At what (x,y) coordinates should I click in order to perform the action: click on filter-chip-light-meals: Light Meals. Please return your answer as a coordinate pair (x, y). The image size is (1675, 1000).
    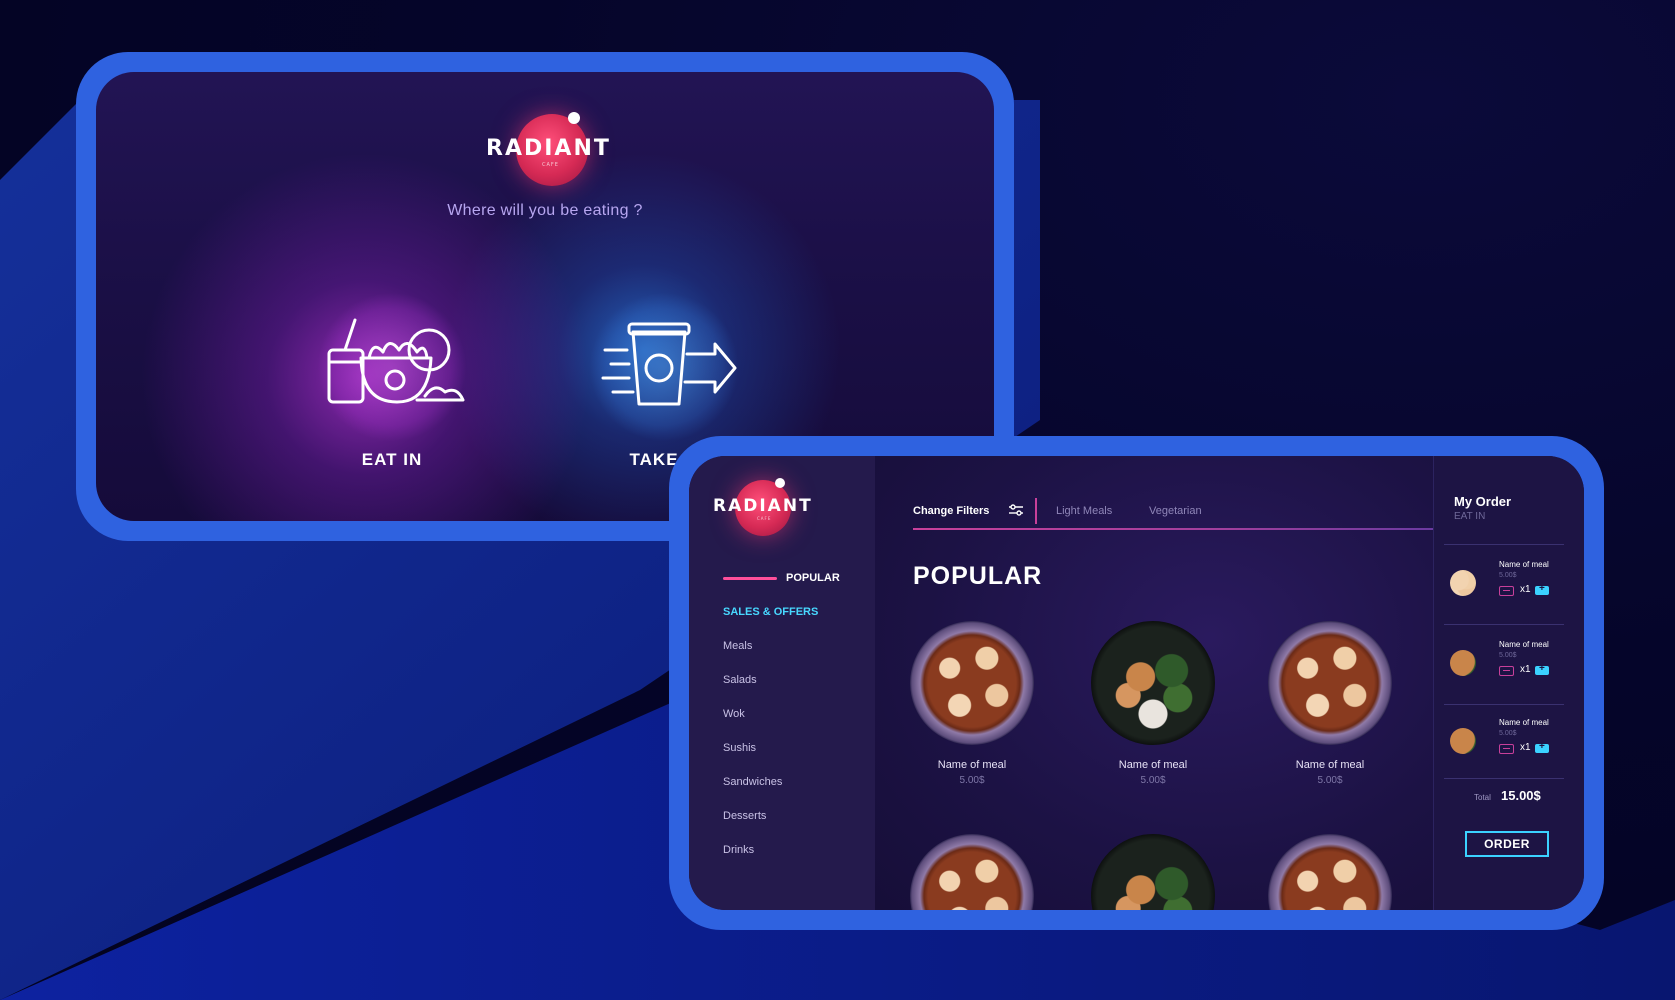
    Looking at the image, I should click on (1084, 511).